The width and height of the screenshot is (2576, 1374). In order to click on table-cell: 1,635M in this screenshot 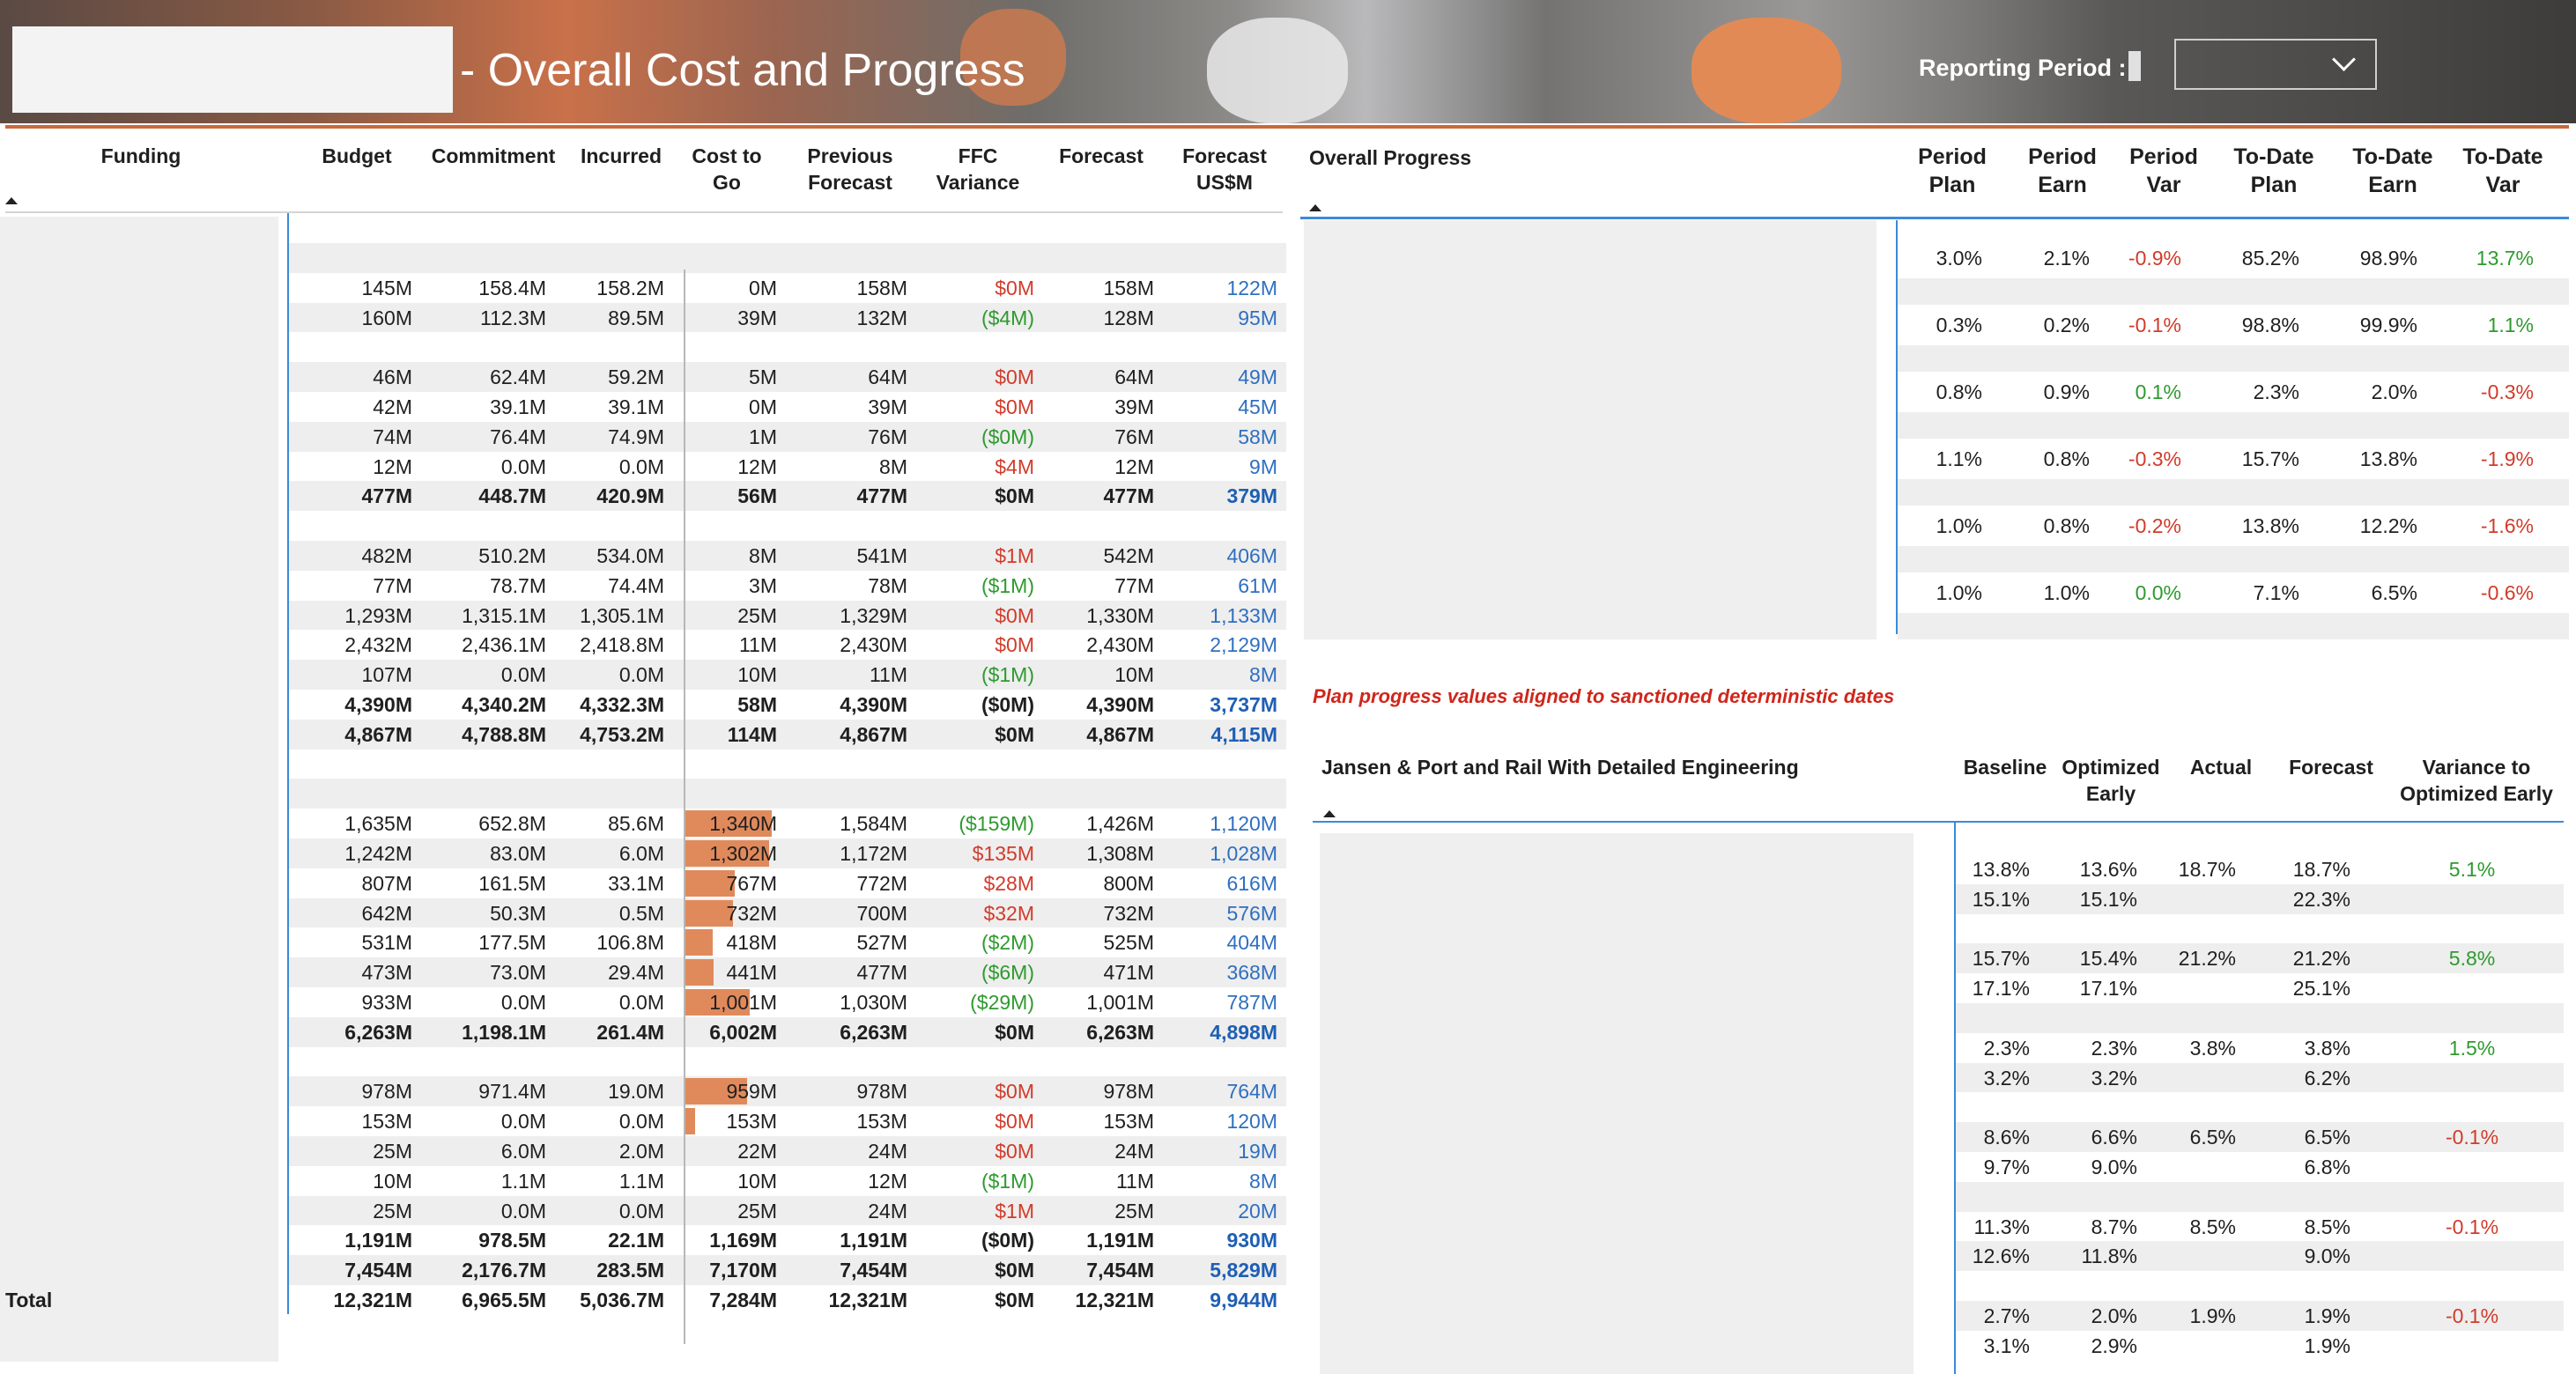, I will do `click(378, 824)`.